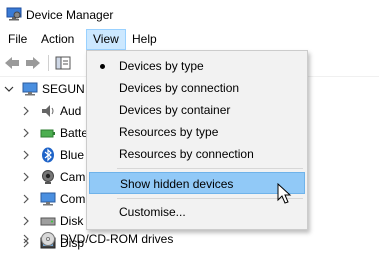 The image size is (379, 254). What do you see at coordinates (189, 39) in the screenshot?
I see `menu-bar: File Action View Help` at bounding box center [189, 39].